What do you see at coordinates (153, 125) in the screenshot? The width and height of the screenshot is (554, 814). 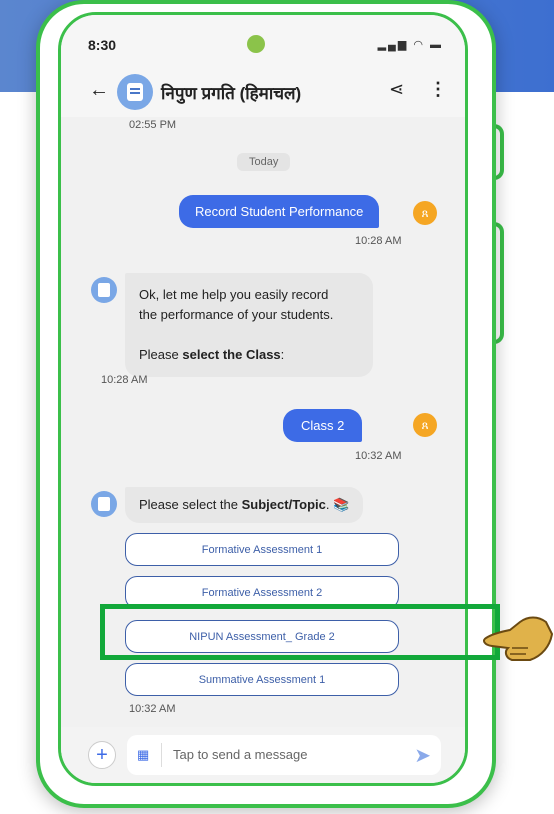 I see `message-timestamp: 02:55 PM` at bounding box center [153, 125].